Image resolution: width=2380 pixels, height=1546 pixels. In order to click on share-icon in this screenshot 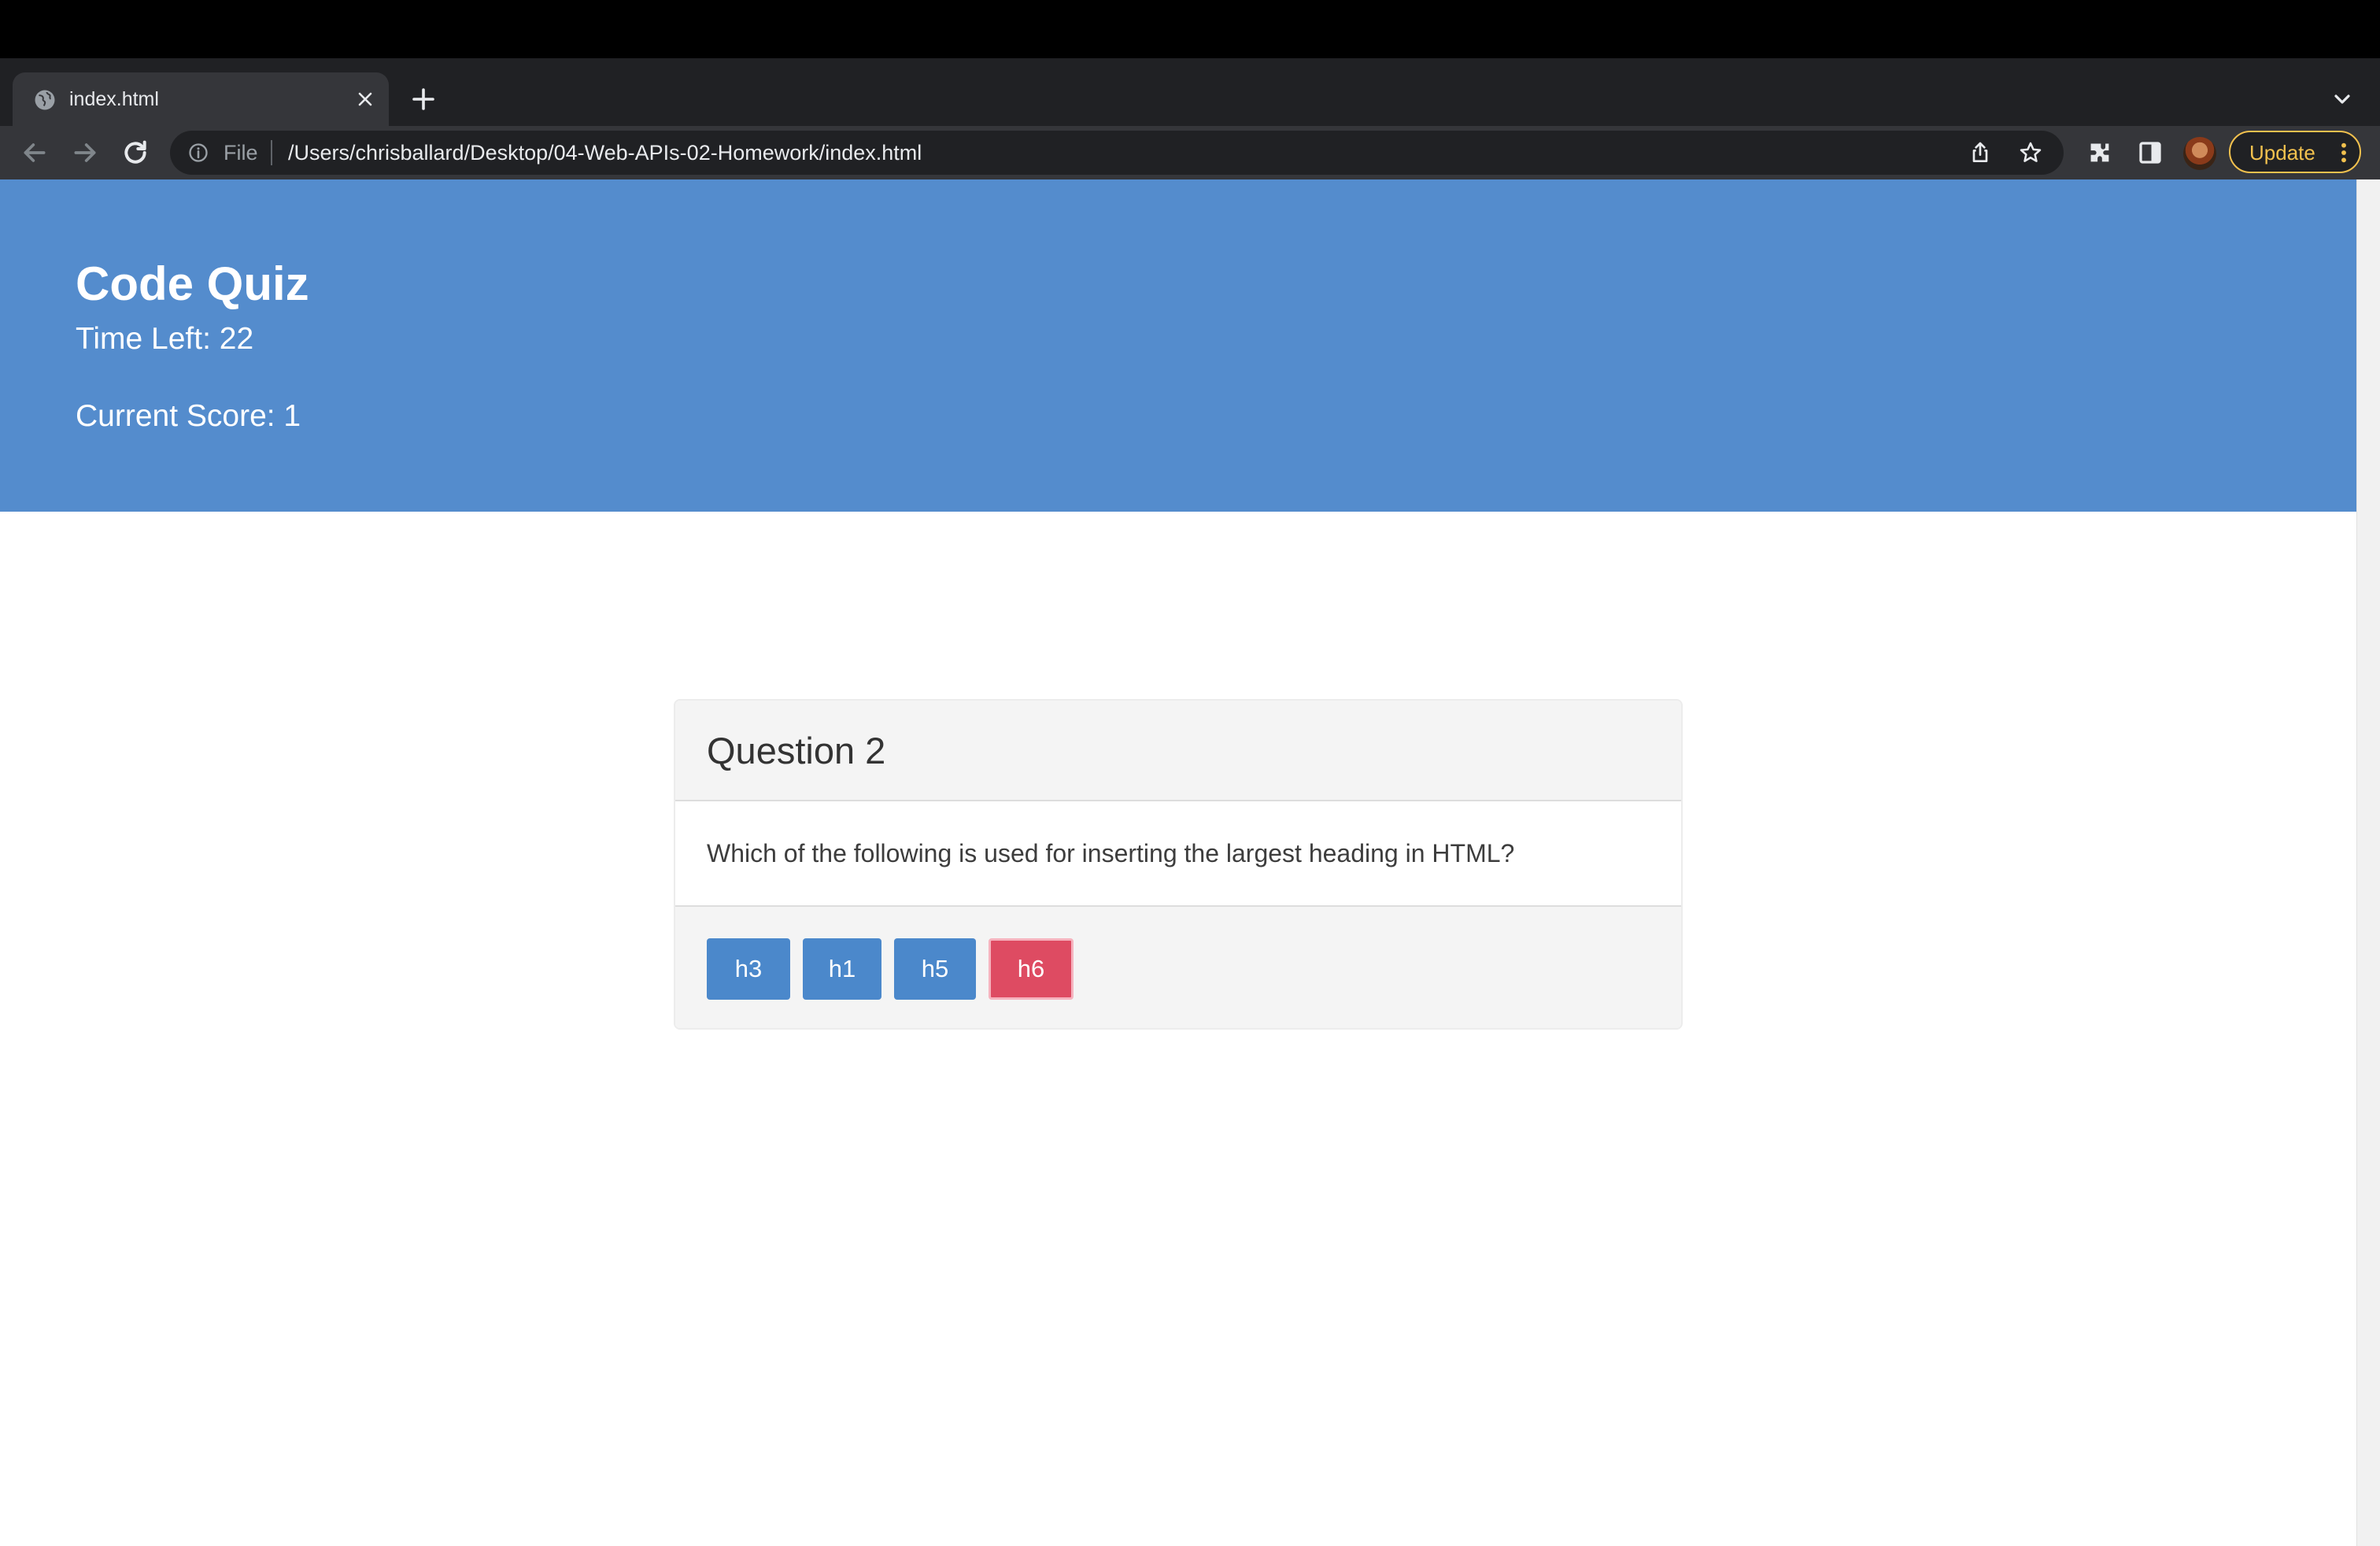, I will do `click(1980, 152)`.